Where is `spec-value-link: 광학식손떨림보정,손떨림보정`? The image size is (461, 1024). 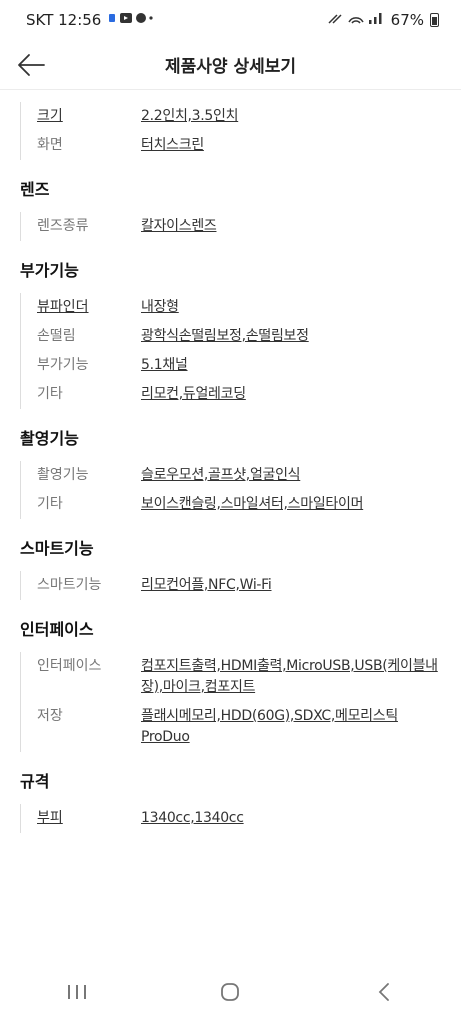 spec-value-link: 광학식손떨림보정,손떨림보정 is located at coordinates (291, 336).